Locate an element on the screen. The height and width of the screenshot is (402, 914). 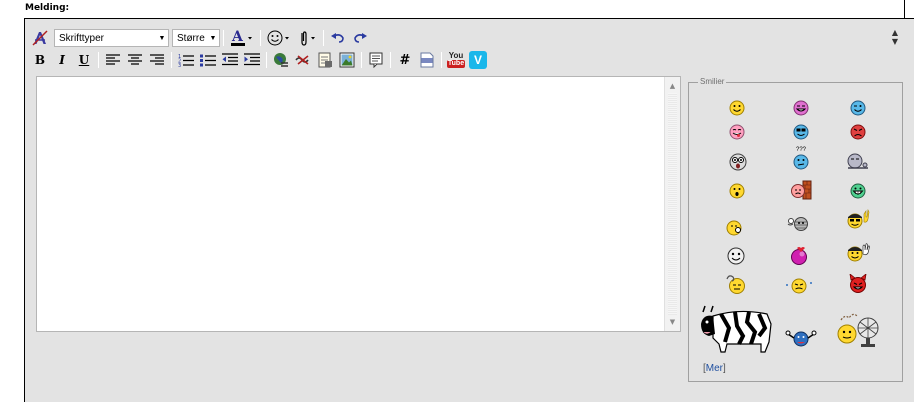
smiley-icon is located at coordinates (278, 38).